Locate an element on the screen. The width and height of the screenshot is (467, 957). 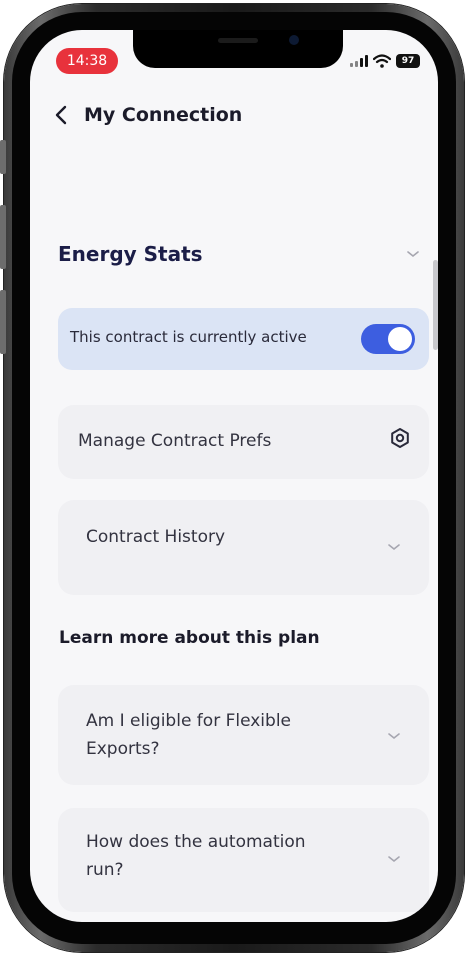
gear-icon is located at coordinates (400, 438).